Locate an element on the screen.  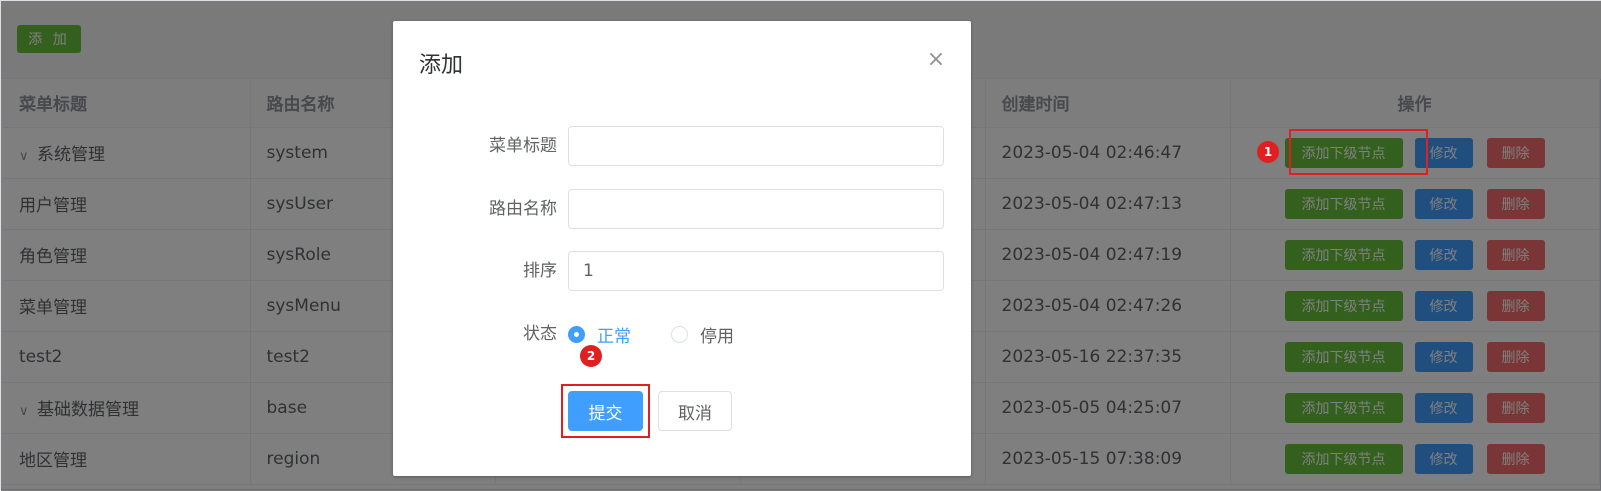
step-badge-2: 2 is located at coordinates (591, 356).